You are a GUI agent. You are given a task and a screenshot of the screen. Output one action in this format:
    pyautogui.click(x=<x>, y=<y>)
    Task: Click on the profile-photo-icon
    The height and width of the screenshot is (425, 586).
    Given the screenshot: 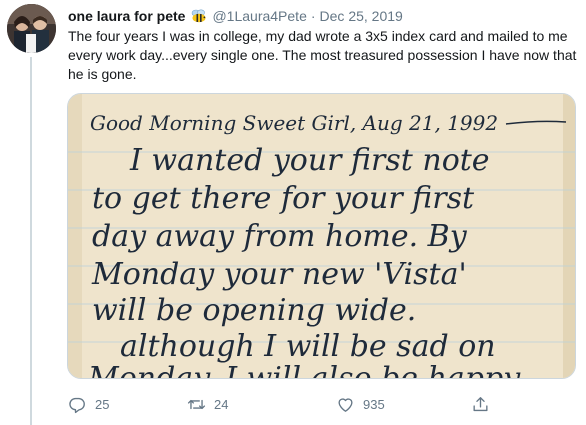 What is the action you would take?
    pyautogui.click(x=31, y=28)
    